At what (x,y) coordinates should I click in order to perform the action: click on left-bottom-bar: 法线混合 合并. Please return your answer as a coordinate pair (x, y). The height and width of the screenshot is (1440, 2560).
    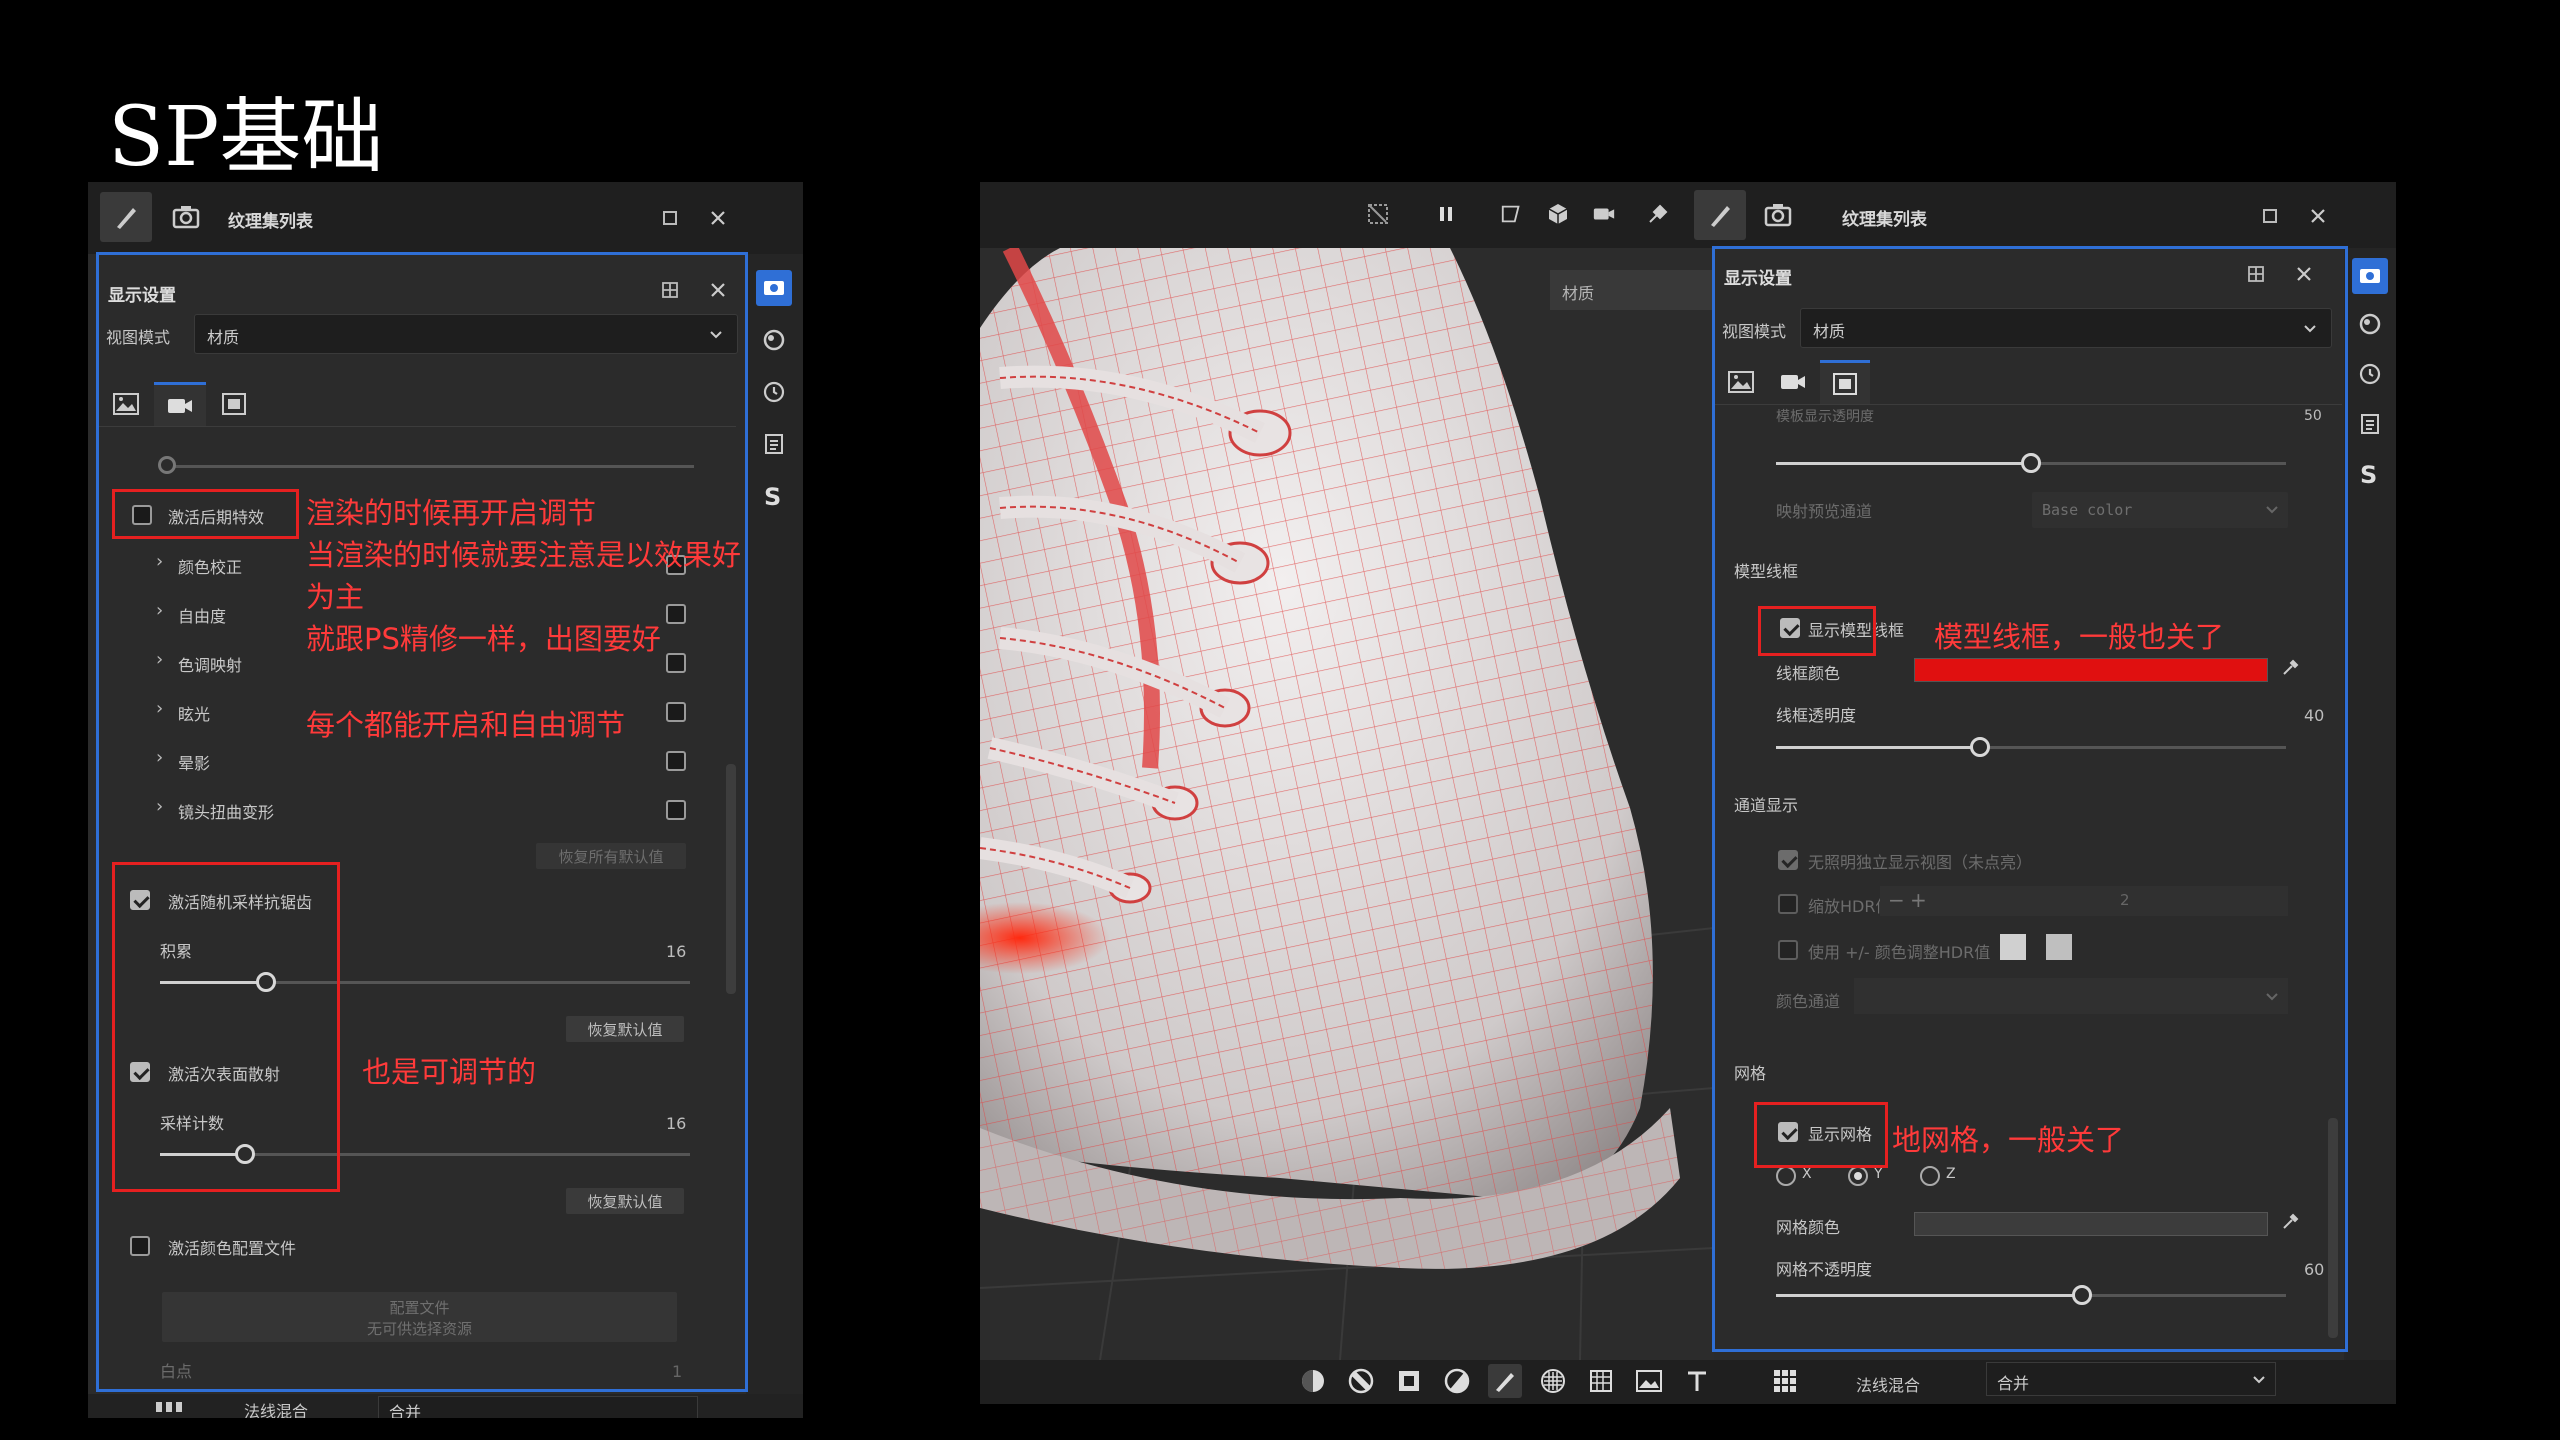
    Looking at the image, I should click on (445, 1406).